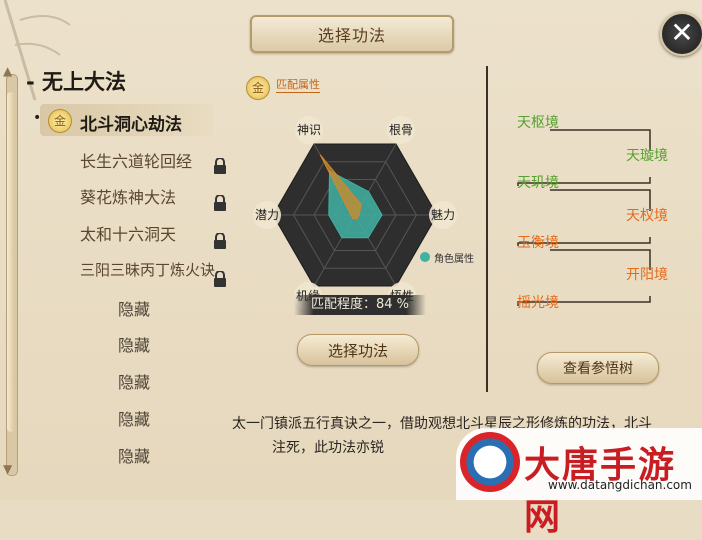 The width and height of the screenshot is (702, 540). I want to click on watermark-url: www.datangdichan.com, so click(620, 485).